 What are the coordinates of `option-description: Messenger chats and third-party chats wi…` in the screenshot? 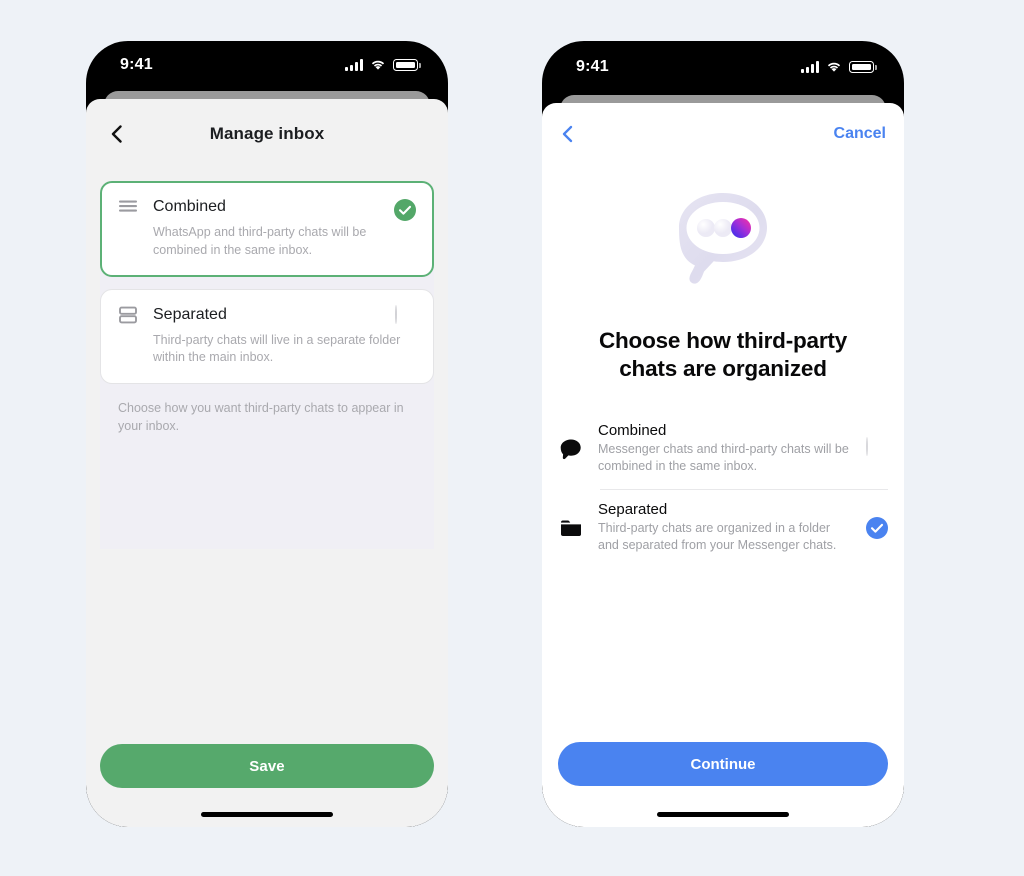 It's located at (723, 457).